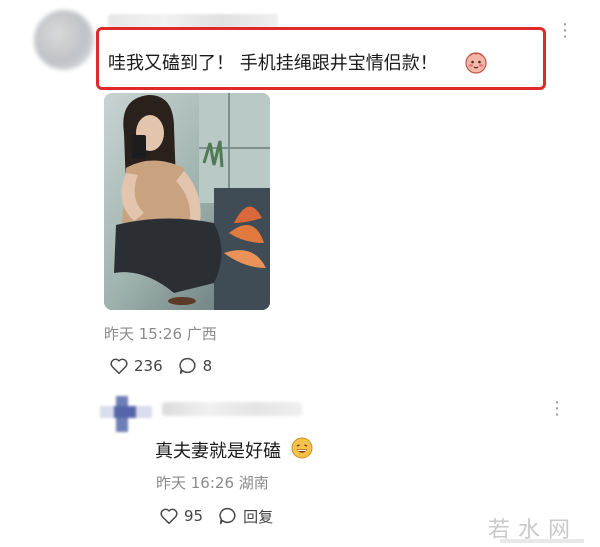 The image size is (600, 547). What do you see at coordinates (218, 451) in the screenshot?
I see `reply-text: 真夫妻就是好磕` at bounding box center [218, 451].